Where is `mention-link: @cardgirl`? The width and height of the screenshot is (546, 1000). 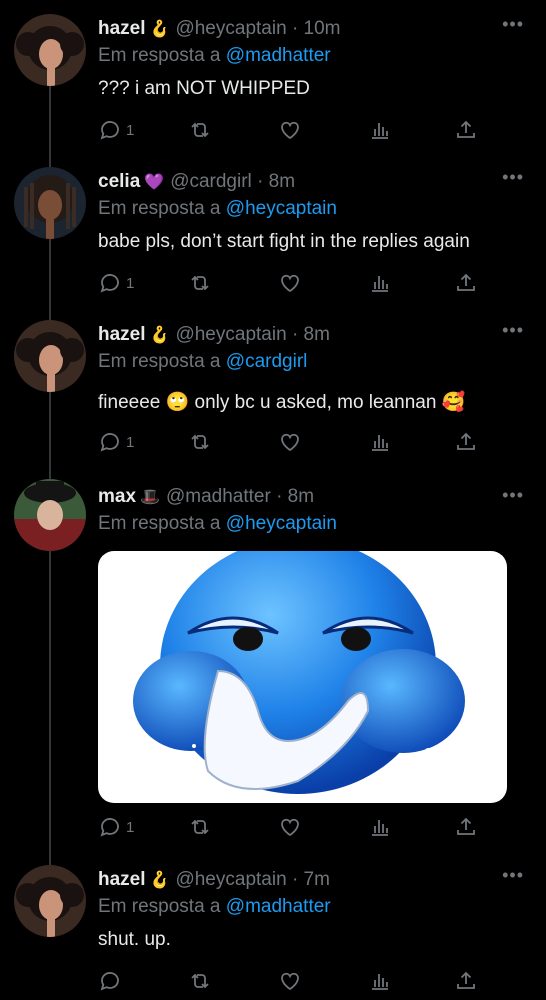 mention-link: @cardgirl is located at coordinates (267, 361).